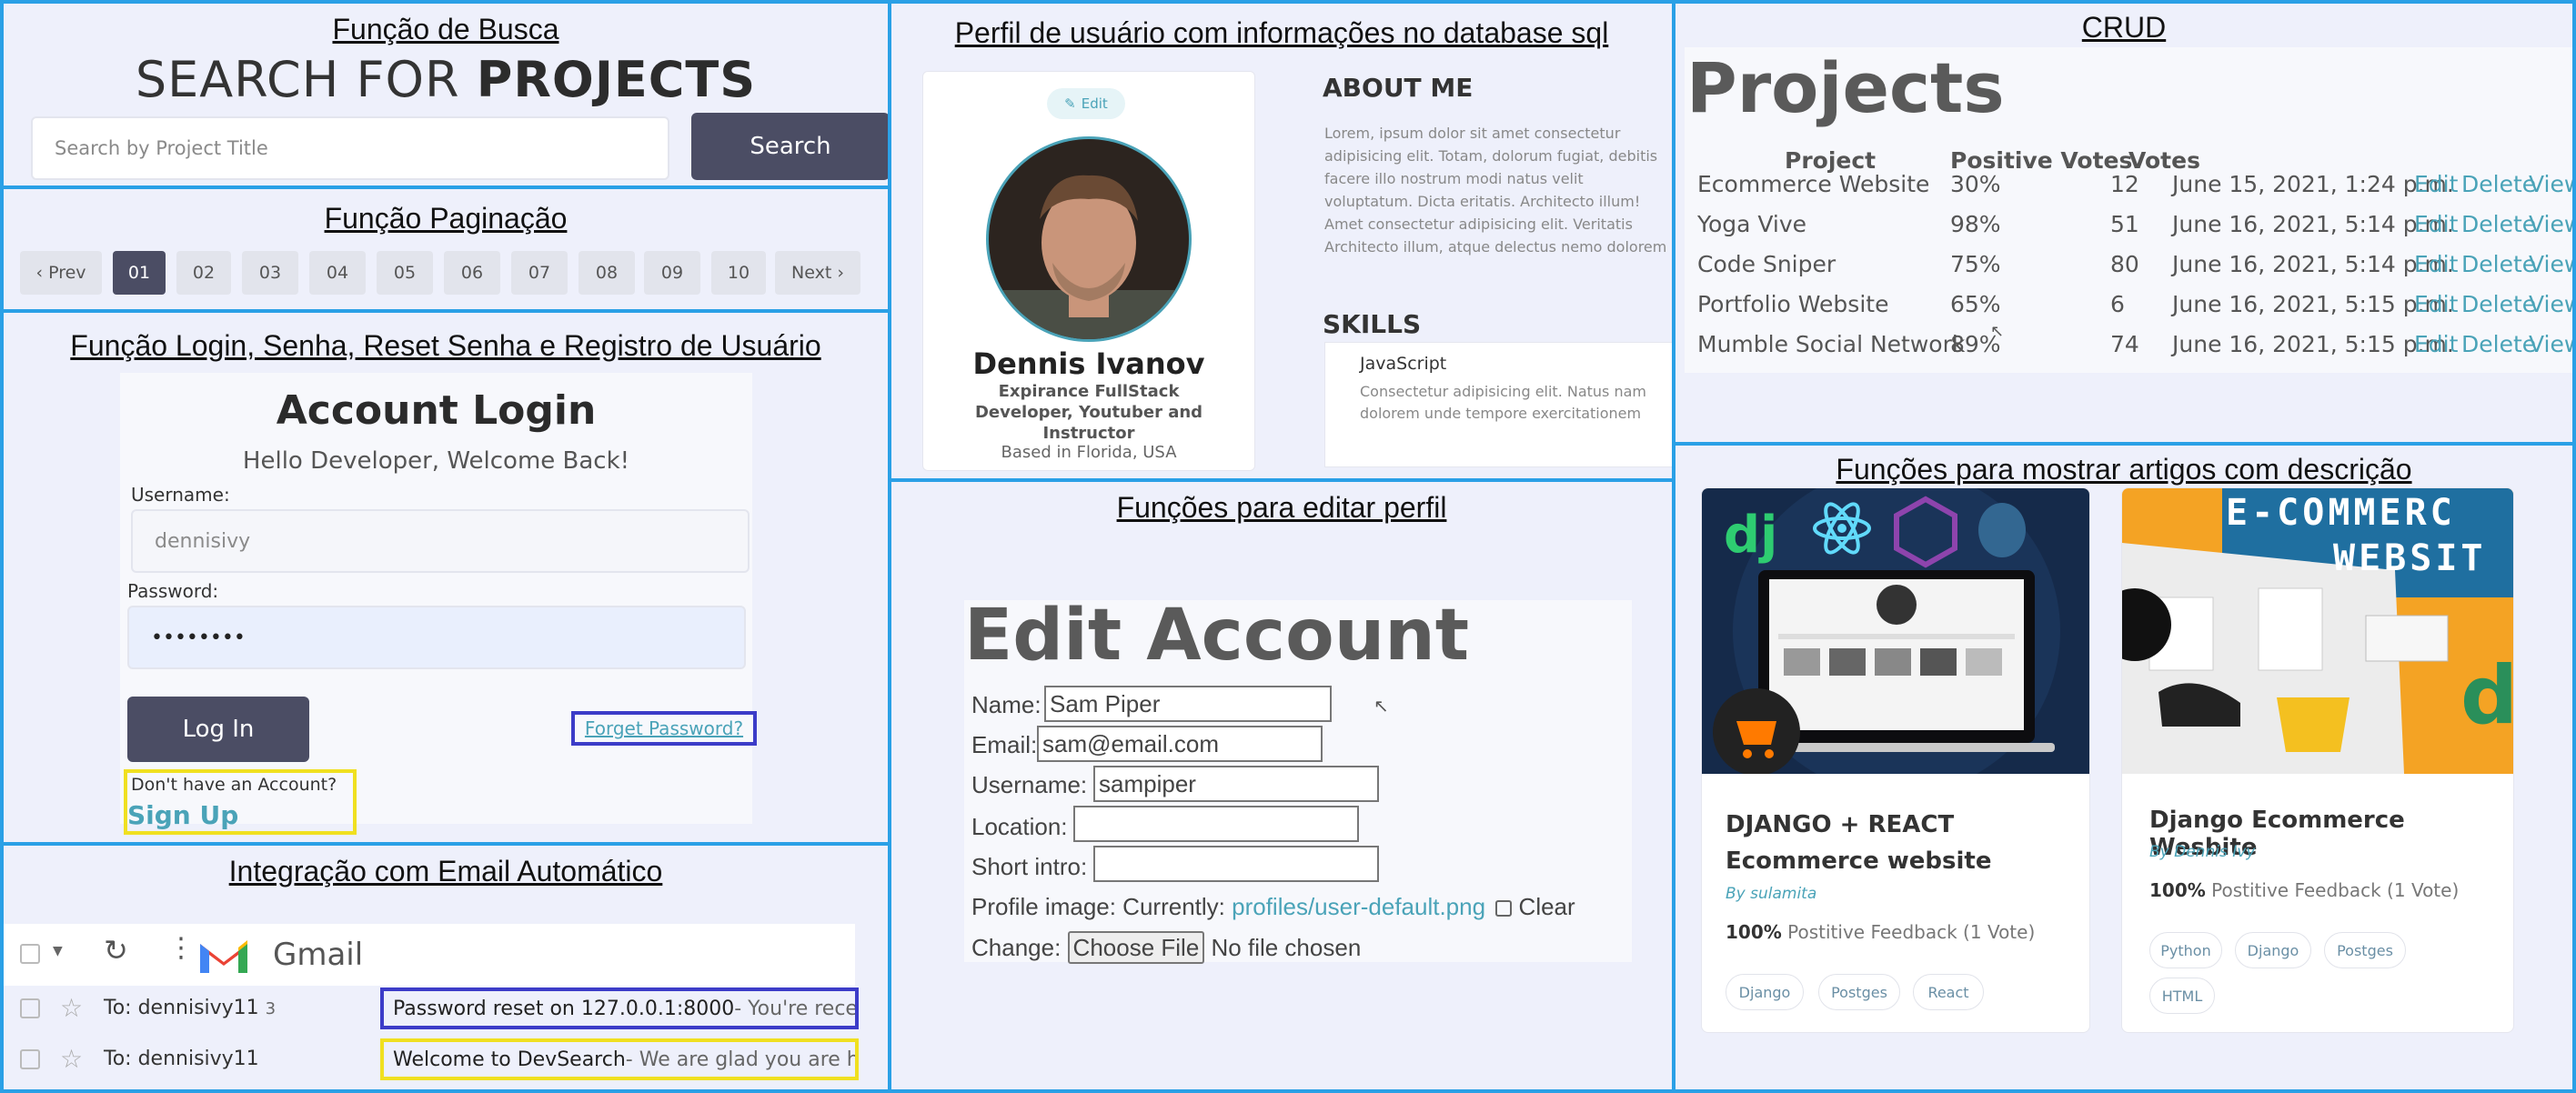  I want to click on location-label: Location:, so click(1019, 826).